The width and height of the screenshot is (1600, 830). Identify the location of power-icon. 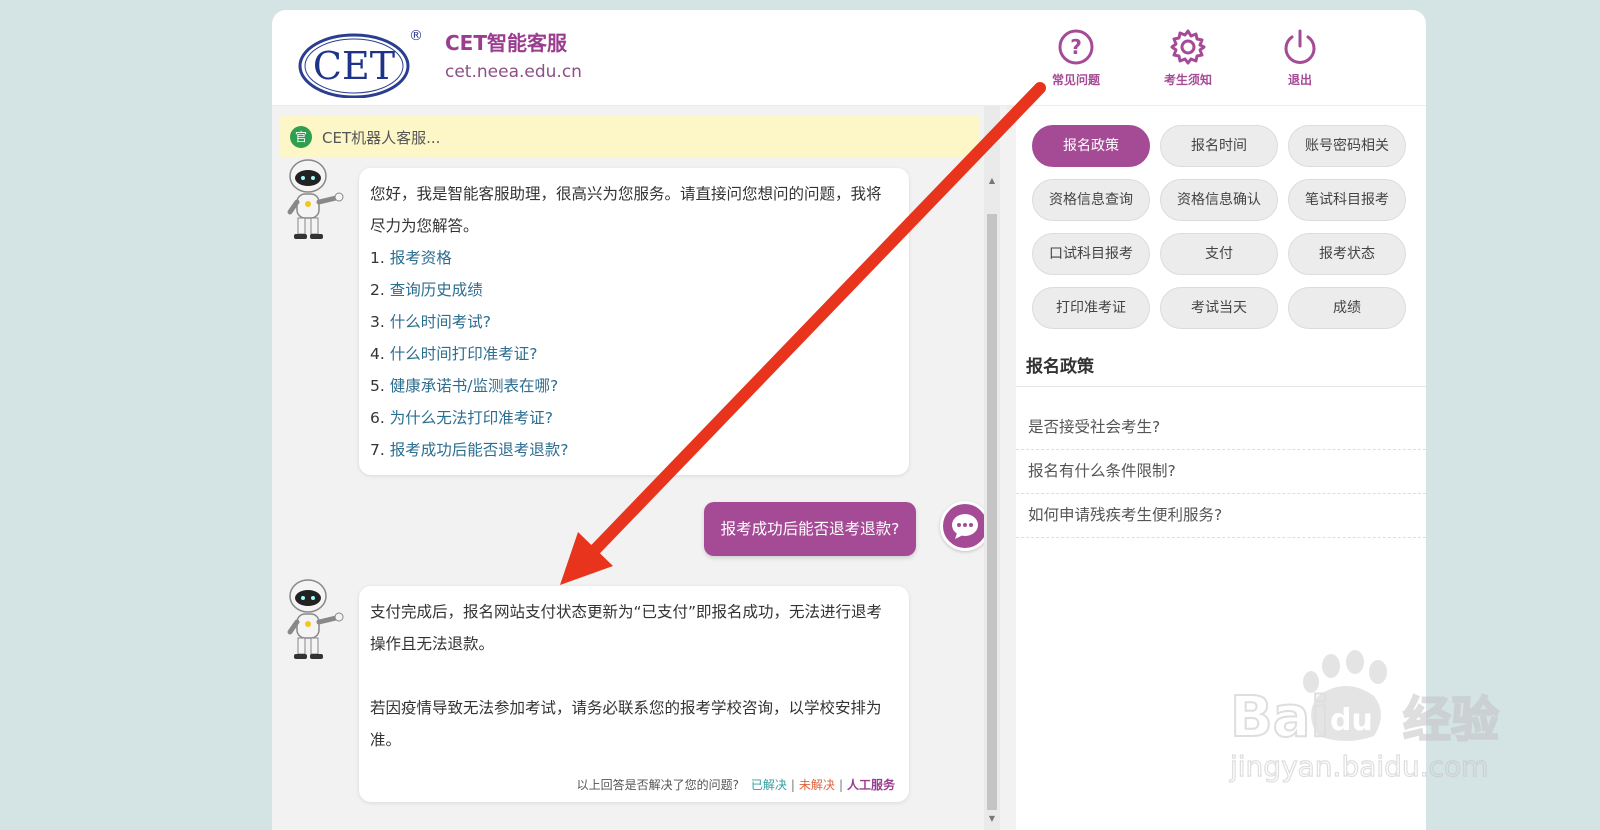
(1300, 46).